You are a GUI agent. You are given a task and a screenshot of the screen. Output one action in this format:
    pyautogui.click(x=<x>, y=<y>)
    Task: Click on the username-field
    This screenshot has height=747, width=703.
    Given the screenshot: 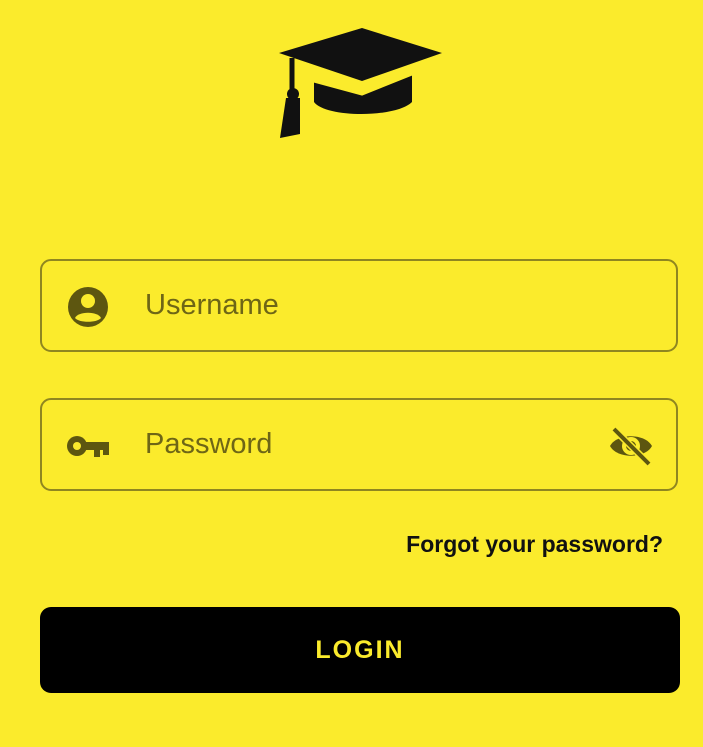 What is the action you would take?
    pyautogui.click(x=359, y=305)
    